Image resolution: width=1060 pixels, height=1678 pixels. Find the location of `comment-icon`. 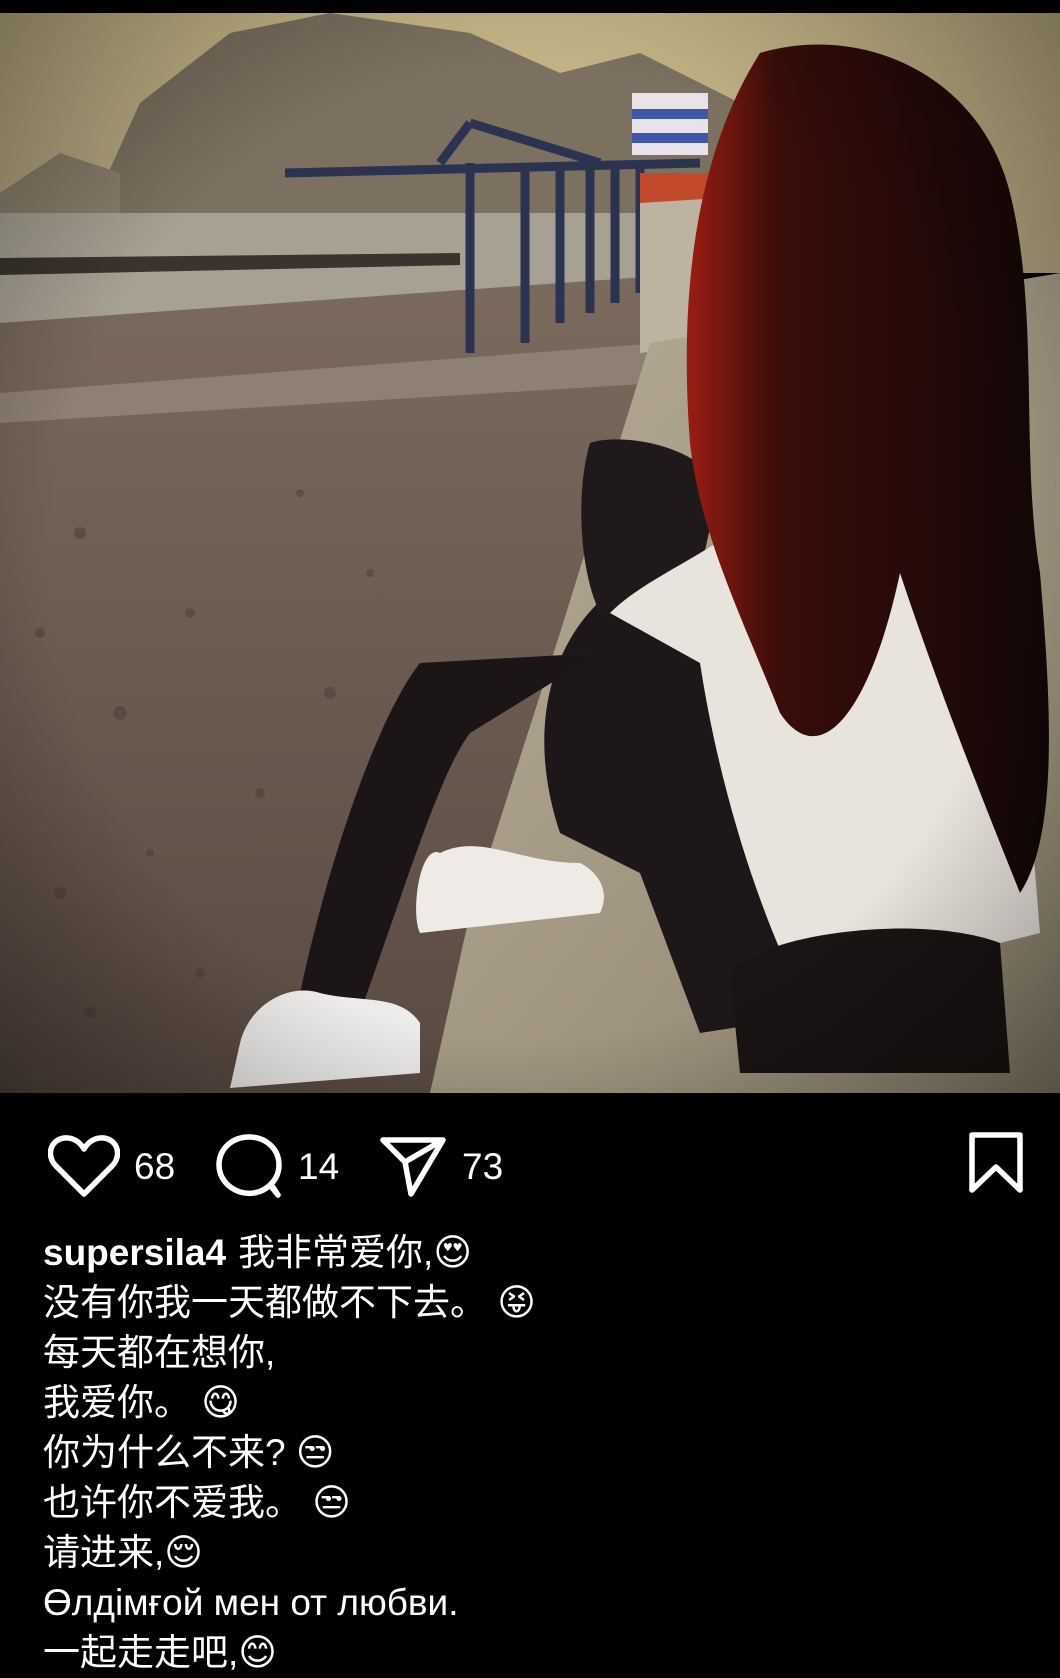

comment-icon is located at coordinates (249, 1166).